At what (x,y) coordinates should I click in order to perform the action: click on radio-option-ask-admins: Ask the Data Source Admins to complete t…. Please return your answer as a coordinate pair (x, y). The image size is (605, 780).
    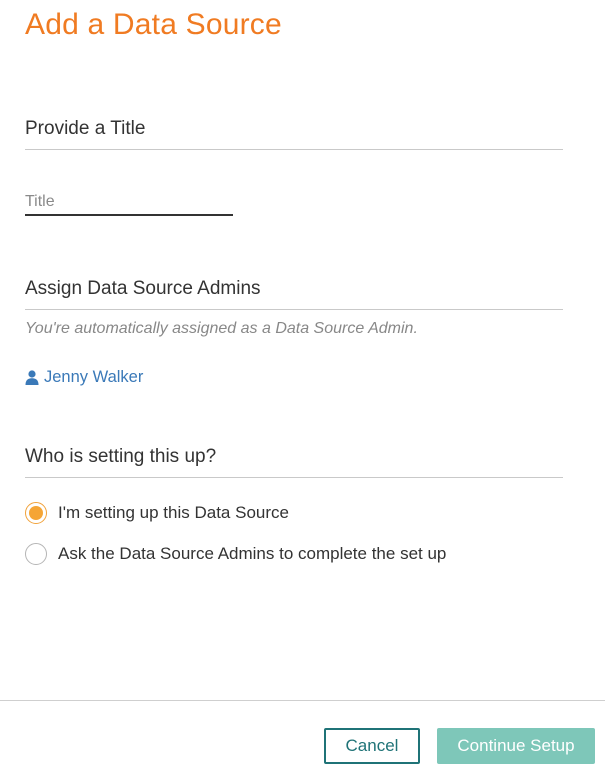
    Looking at the image, I should click on (235, 554).